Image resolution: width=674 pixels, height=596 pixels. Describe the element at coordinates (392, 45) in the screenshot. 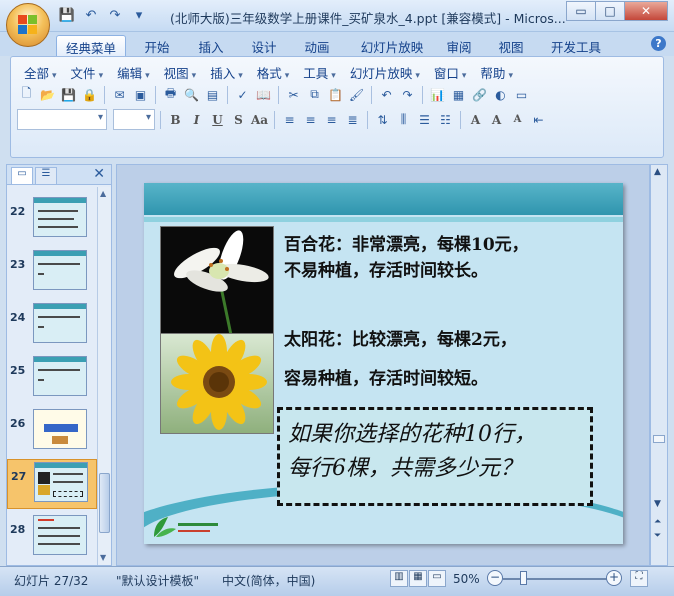

I see `tab-slideshow: 幻灯片放映` at that location.